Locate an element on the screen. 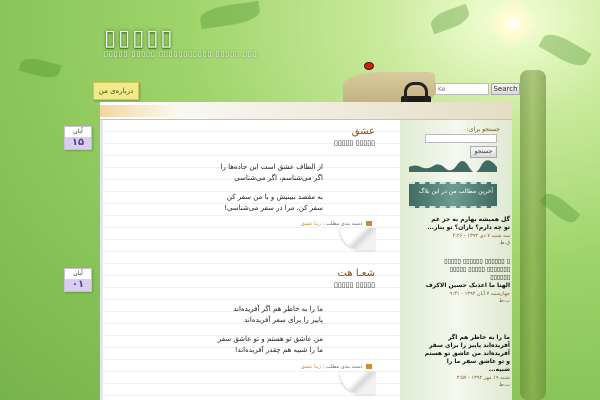  header-search: Search is located at coordinates (477, 89).